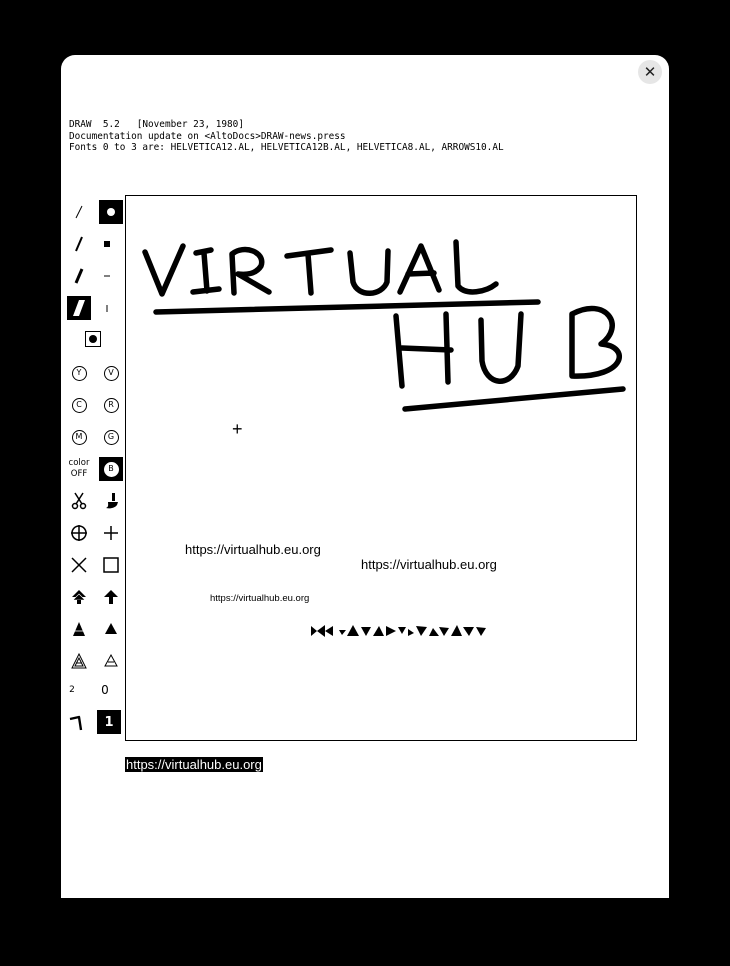 The width and height of the screenshot is (730, 966). Describe the element at coordinates (79, 565) in the screenshot. I see `delete-x-icon` at that location.